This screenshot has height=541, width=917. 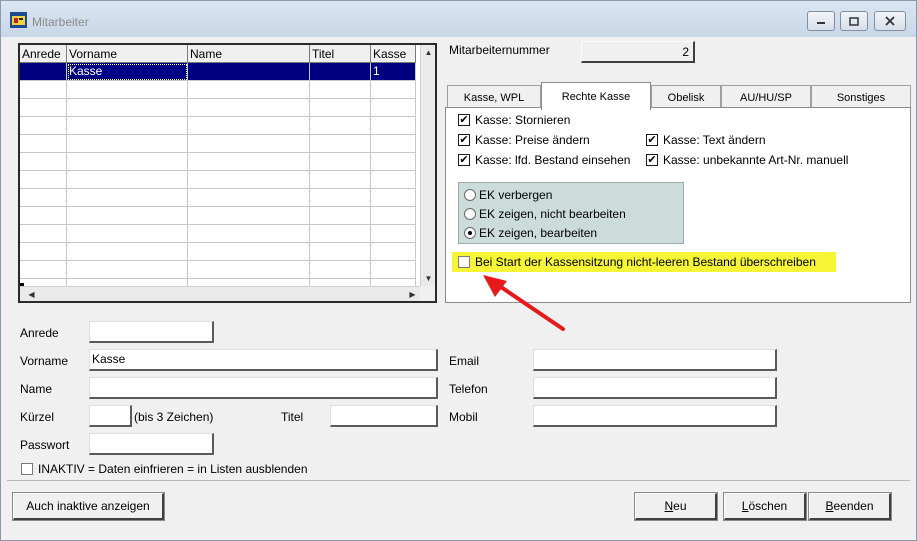 What do you see at coordinates (458, 19) in the screenshot?
I see `title-bar: Mitarbeiter` at bounding box center [458, 19].